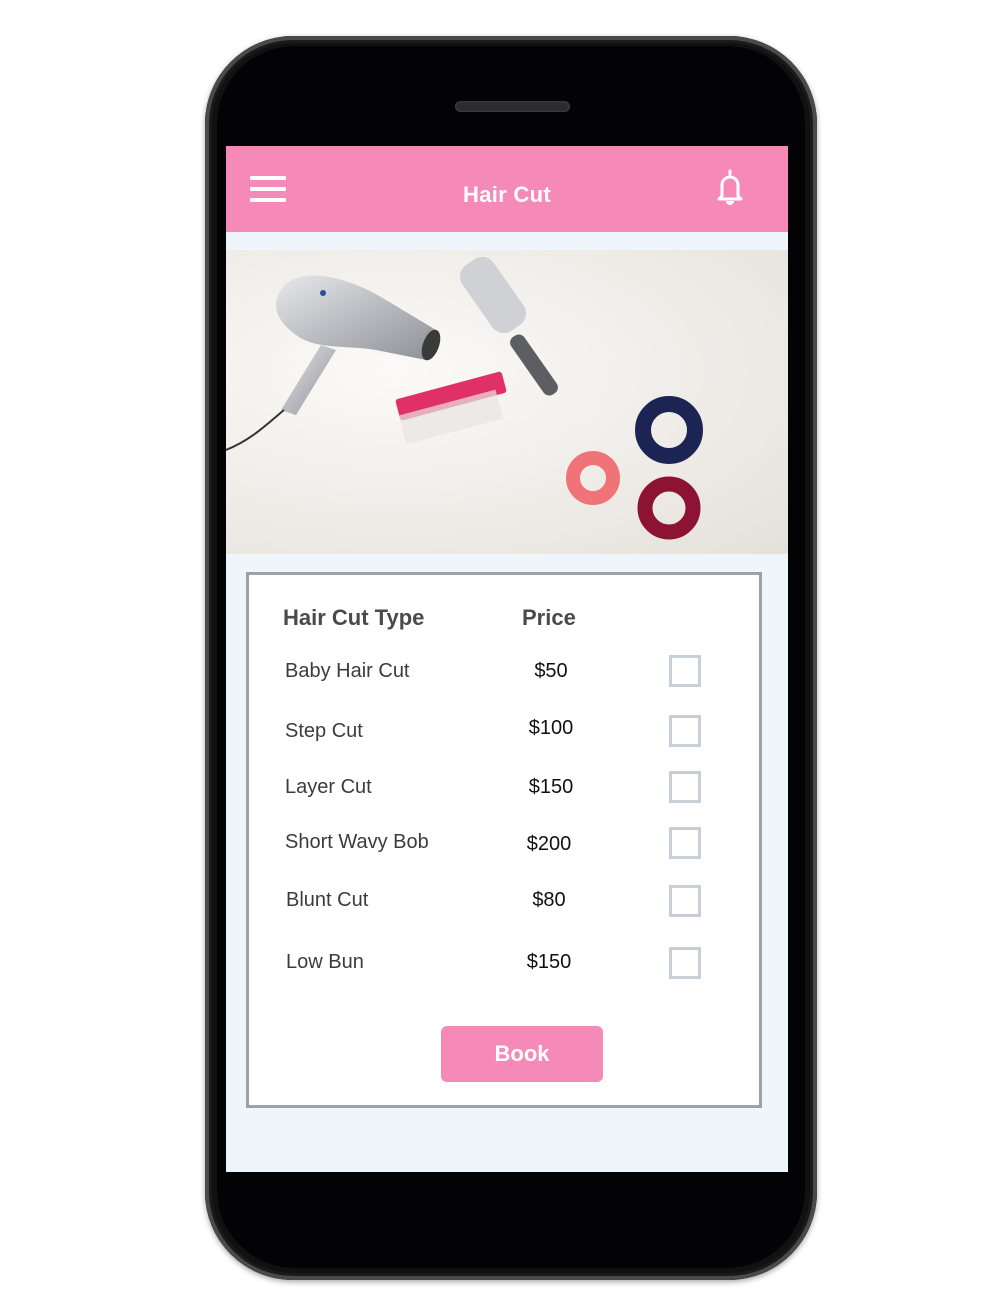 This screenshot has height=1300, width=1000. I want to click on column-header-price: Price, so click(549, 617).